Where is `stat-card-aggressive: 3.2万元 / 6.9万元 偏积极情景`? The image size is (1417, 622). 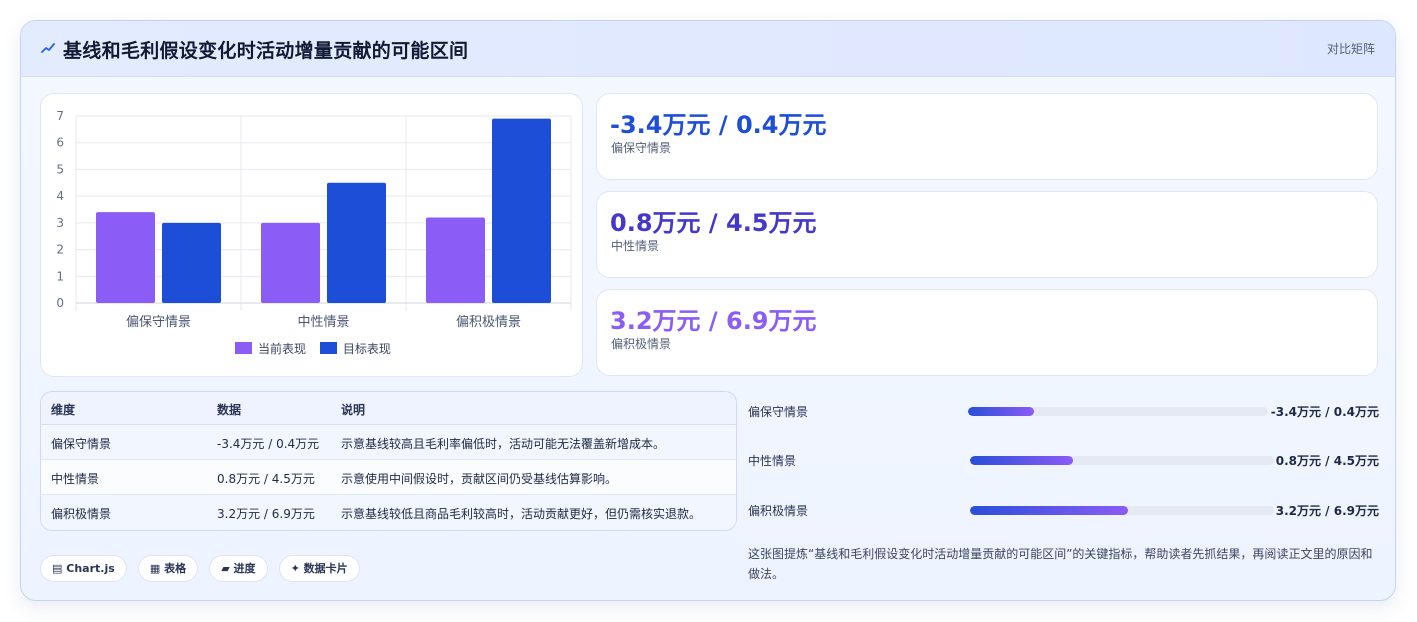 stat-card-aggressive: 3.2万元 / 6.9万元 偏积极情景 is located at coordinates (987, 332).